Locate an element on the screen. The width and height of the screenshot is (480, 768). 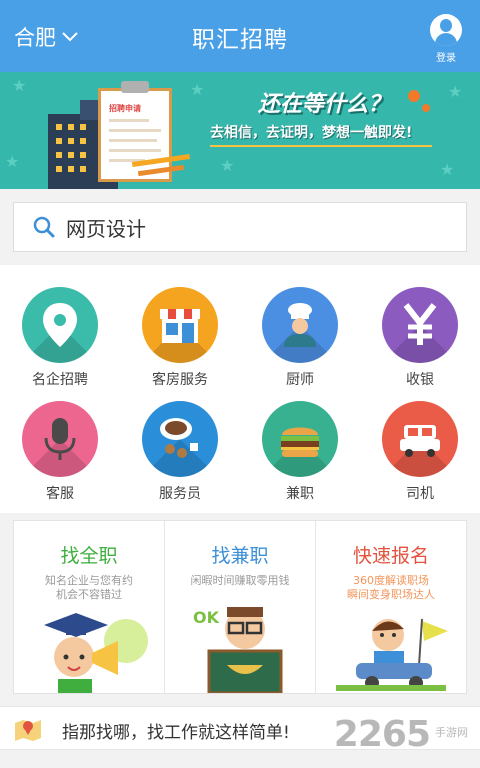
category-driver: 司机 is located at coordinates (420, 452).